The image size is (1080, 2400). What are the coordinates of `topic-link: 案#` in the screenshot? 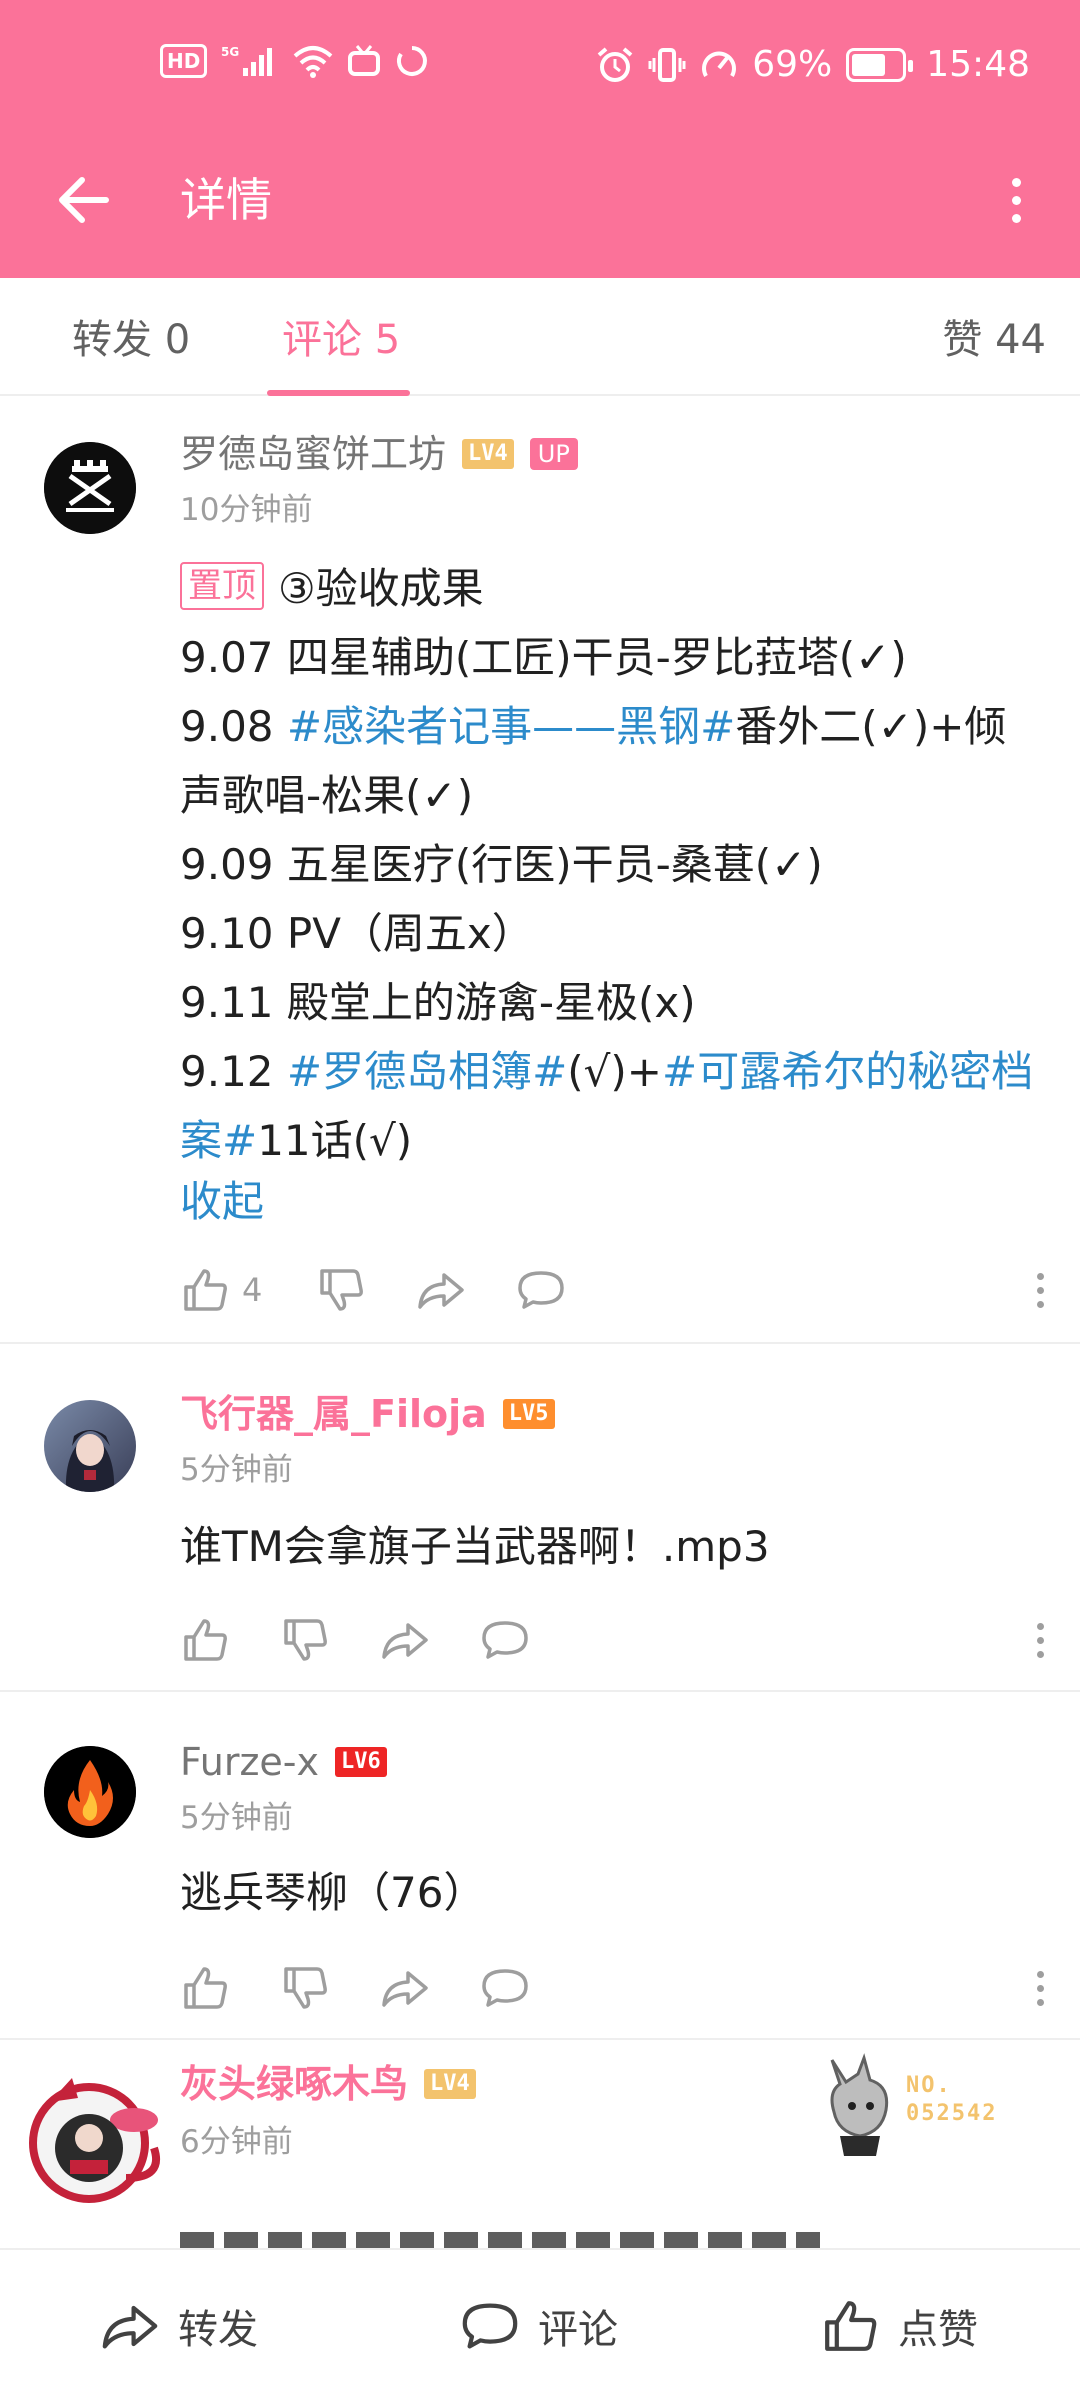 It's located at (218, 1140).